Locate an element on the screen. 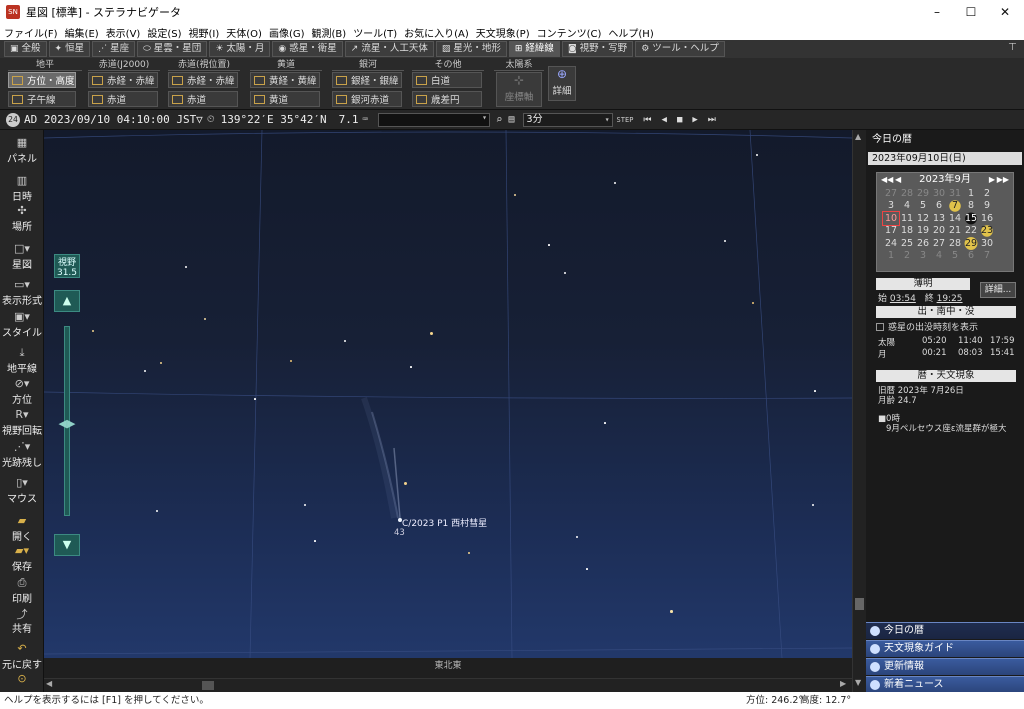 The image size is (1024, 709). search-icon: ⌕ is located at coordinates (499, 119).